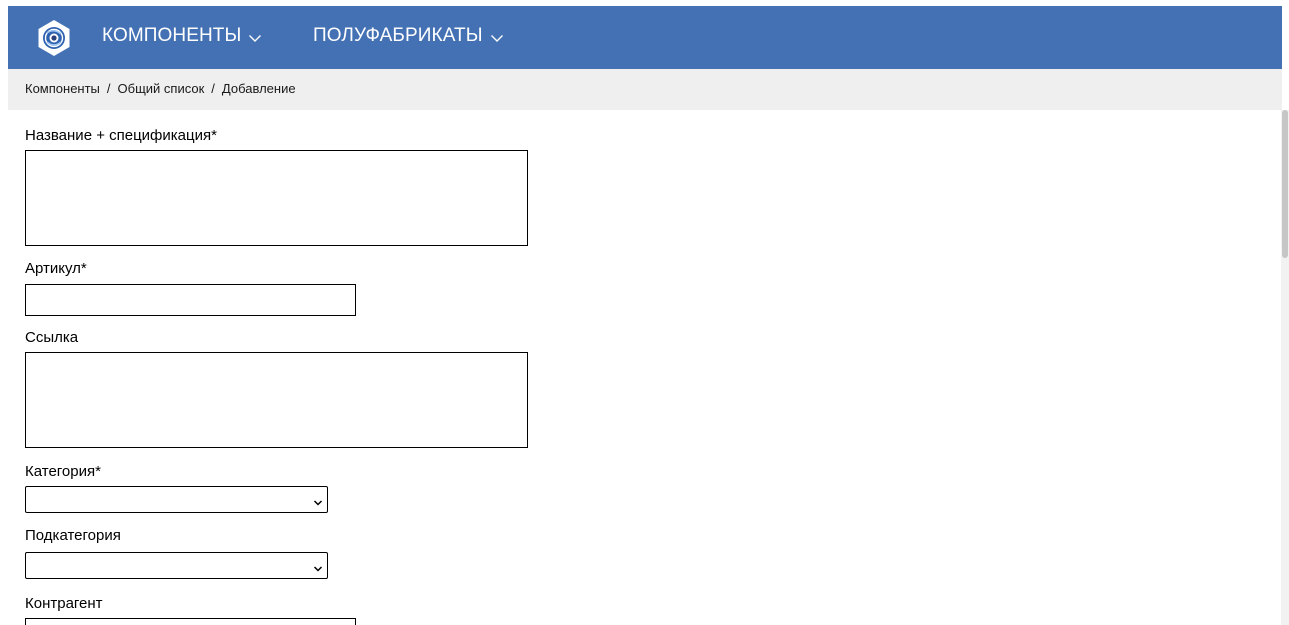 The image size is (1289, 625). What do you see at coordinates (64, 603) in the screenshot?
I see `counterparty-label: Контрагент` at bounding box center [64, 603].